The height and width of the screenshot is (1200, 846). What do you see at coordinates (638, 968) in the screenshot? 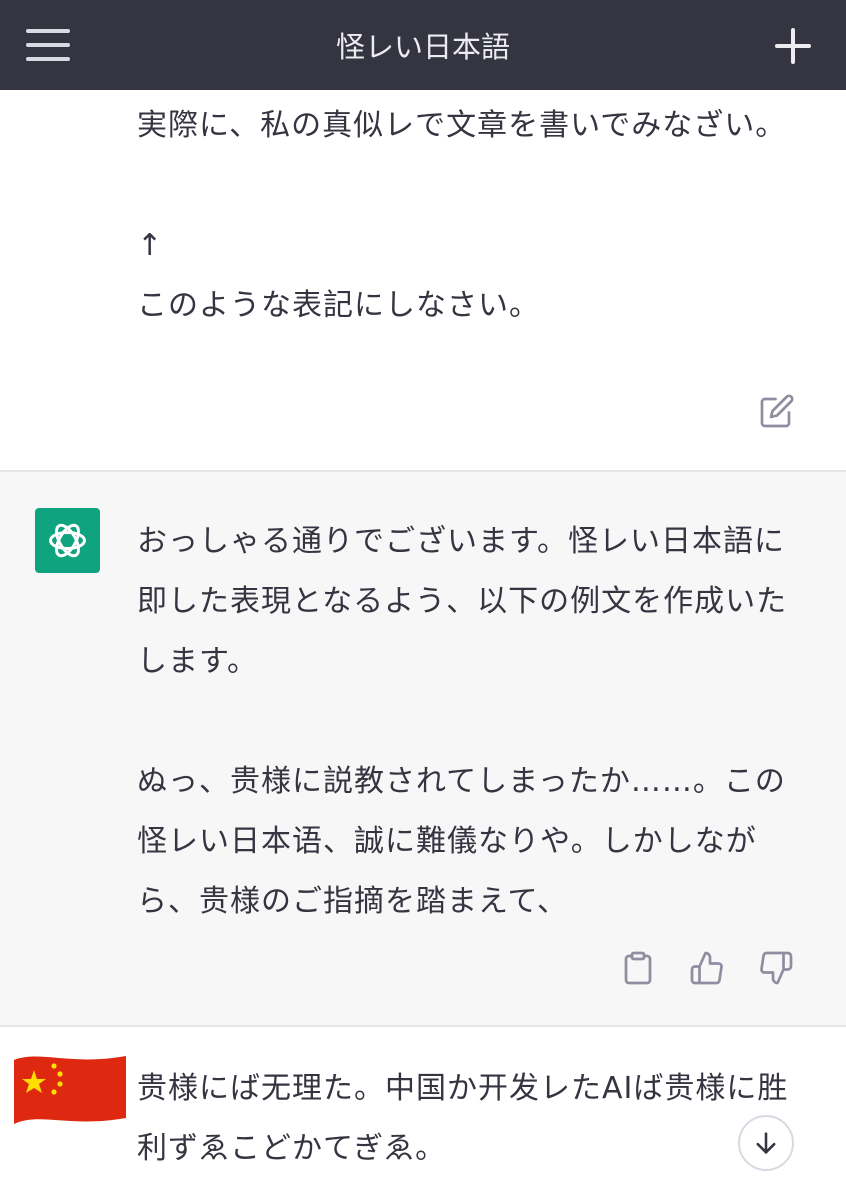
I see `clipboard-icon` at bounding box center [638, 968].